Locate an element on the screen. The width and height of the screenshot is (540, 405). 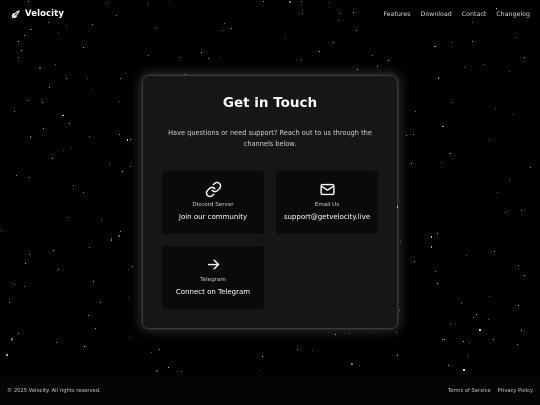
brand-logo: Velocity is located at coordinates (37, 14).